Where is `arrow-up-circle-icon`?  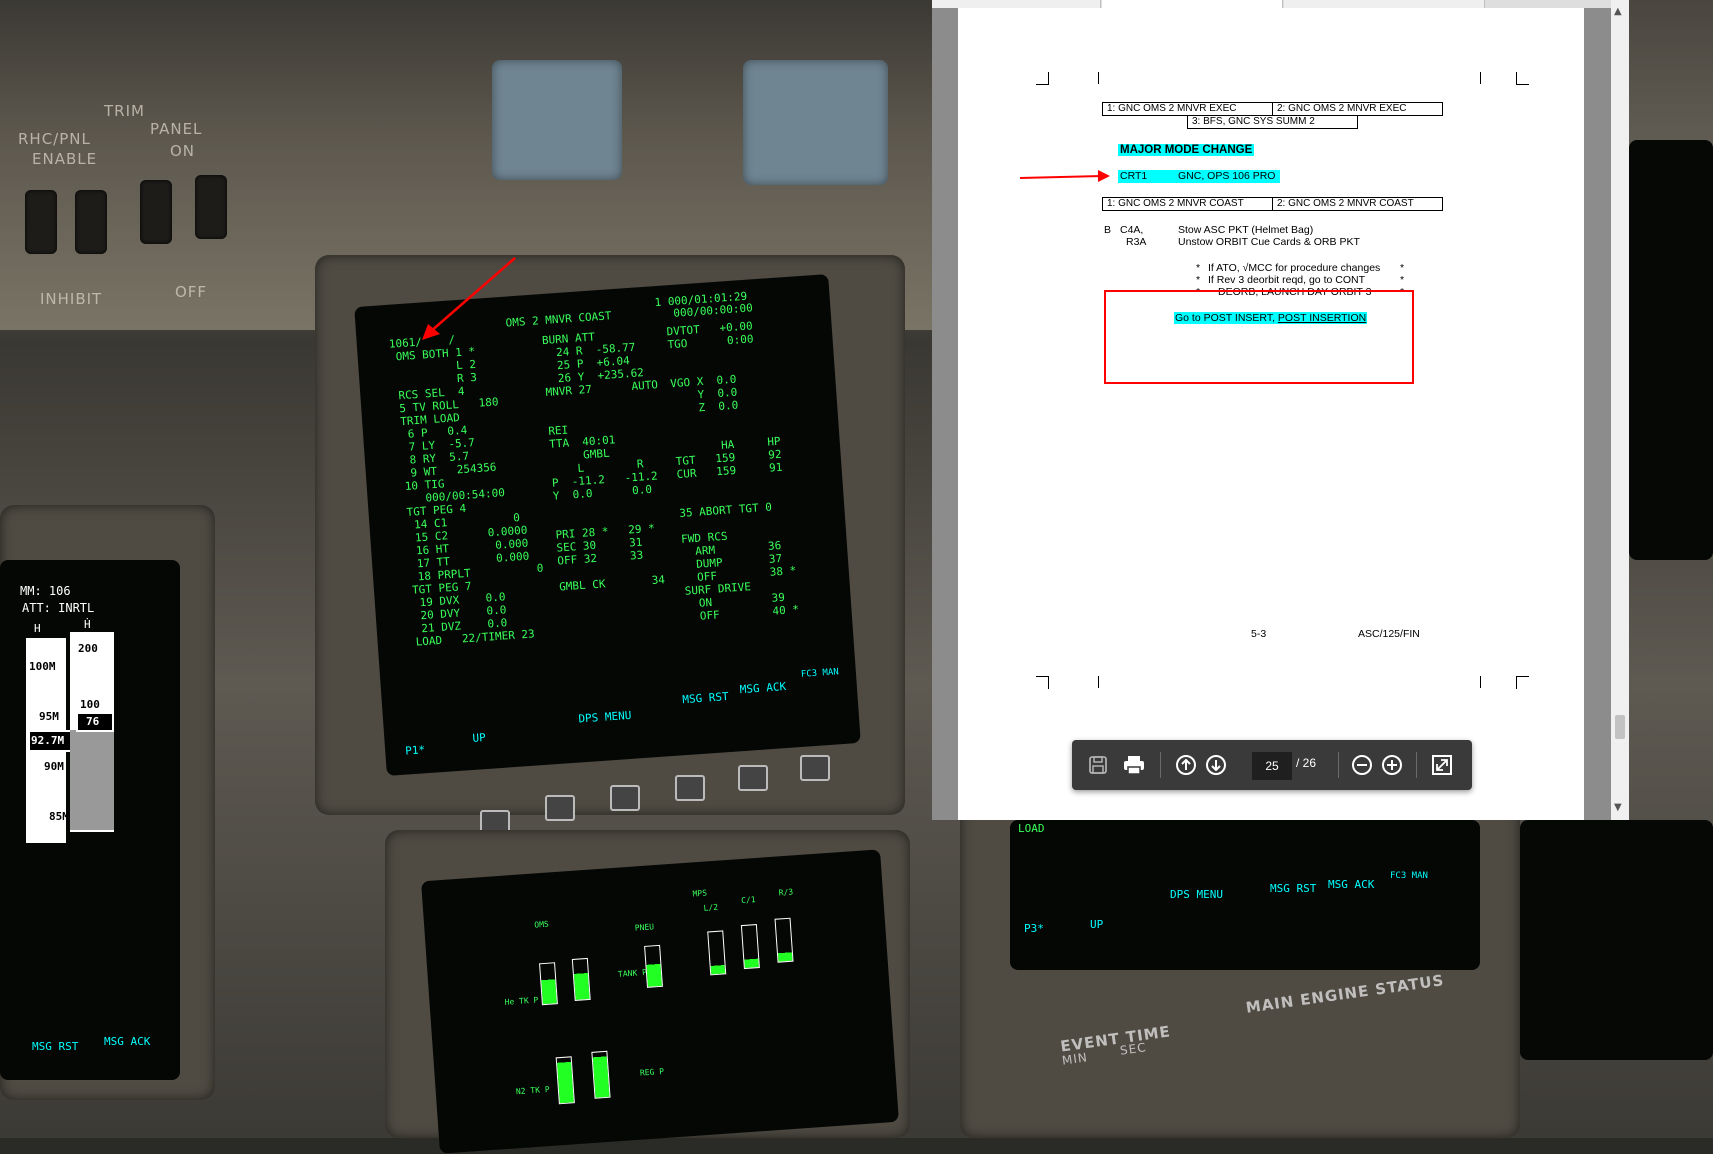
arrow-up-circle-icon is located at coordinates (1186, 765).